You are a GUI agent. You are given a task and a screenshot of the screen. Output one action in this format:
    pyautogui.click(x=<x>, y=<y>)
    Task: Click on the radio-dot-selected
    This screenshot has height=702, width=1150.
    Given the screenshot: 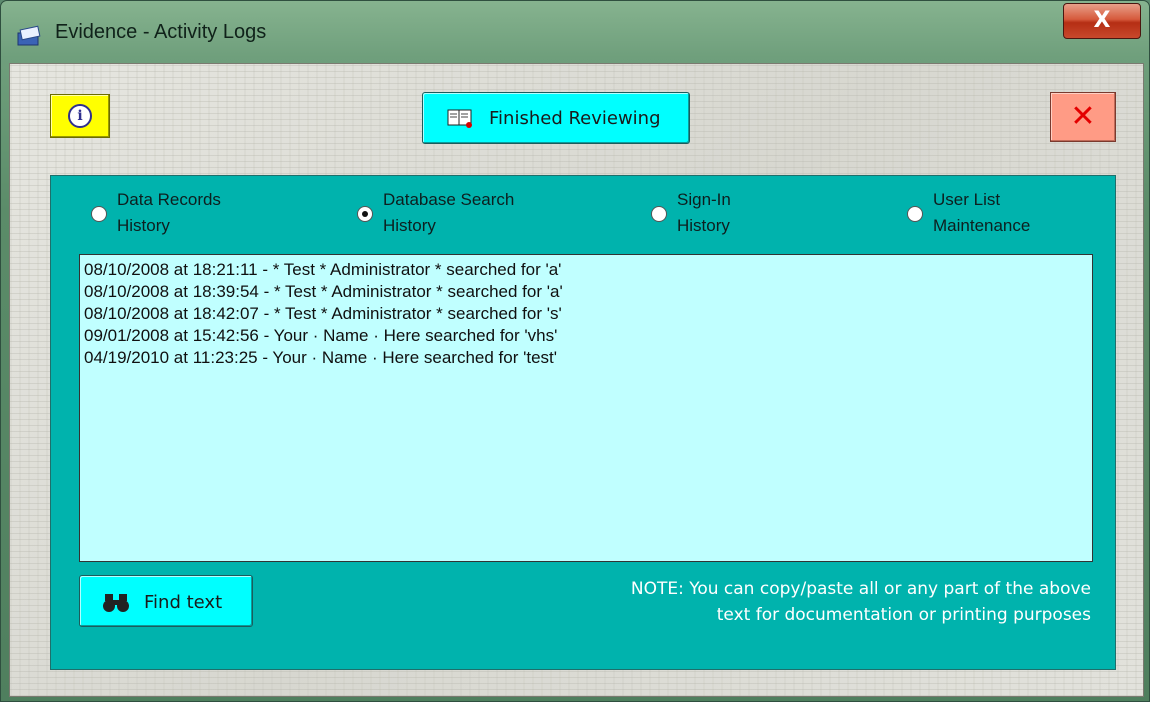 What is the action you would take?
    pyautogui.click(x=365, y=214)
    